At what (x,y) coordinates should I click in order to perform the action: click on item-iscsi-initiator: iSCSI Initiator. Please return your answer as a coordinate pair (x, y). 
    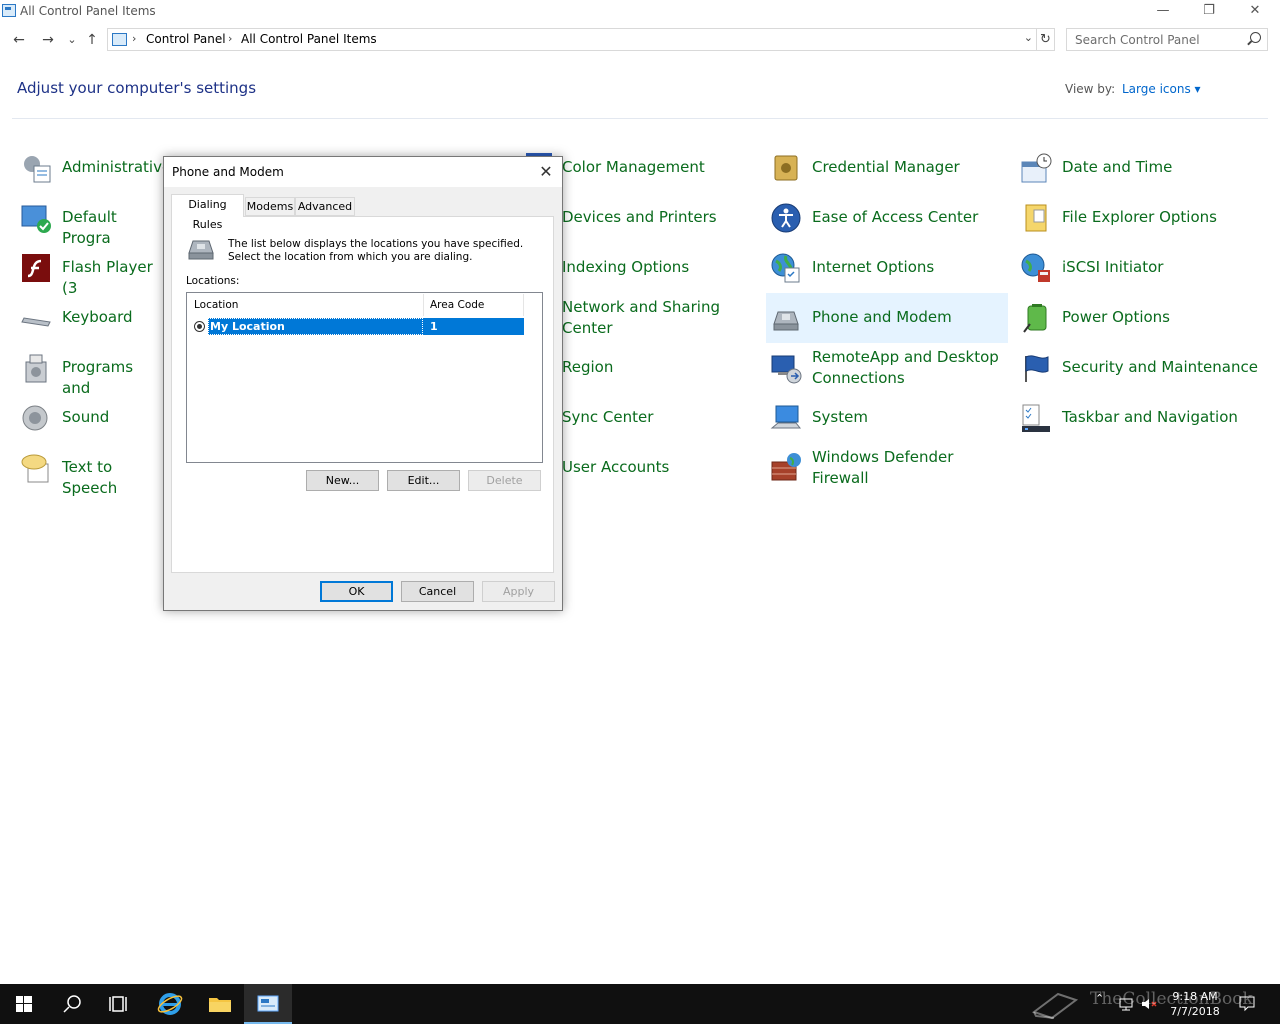
    Looking at the image, I should click on (1141, 268).